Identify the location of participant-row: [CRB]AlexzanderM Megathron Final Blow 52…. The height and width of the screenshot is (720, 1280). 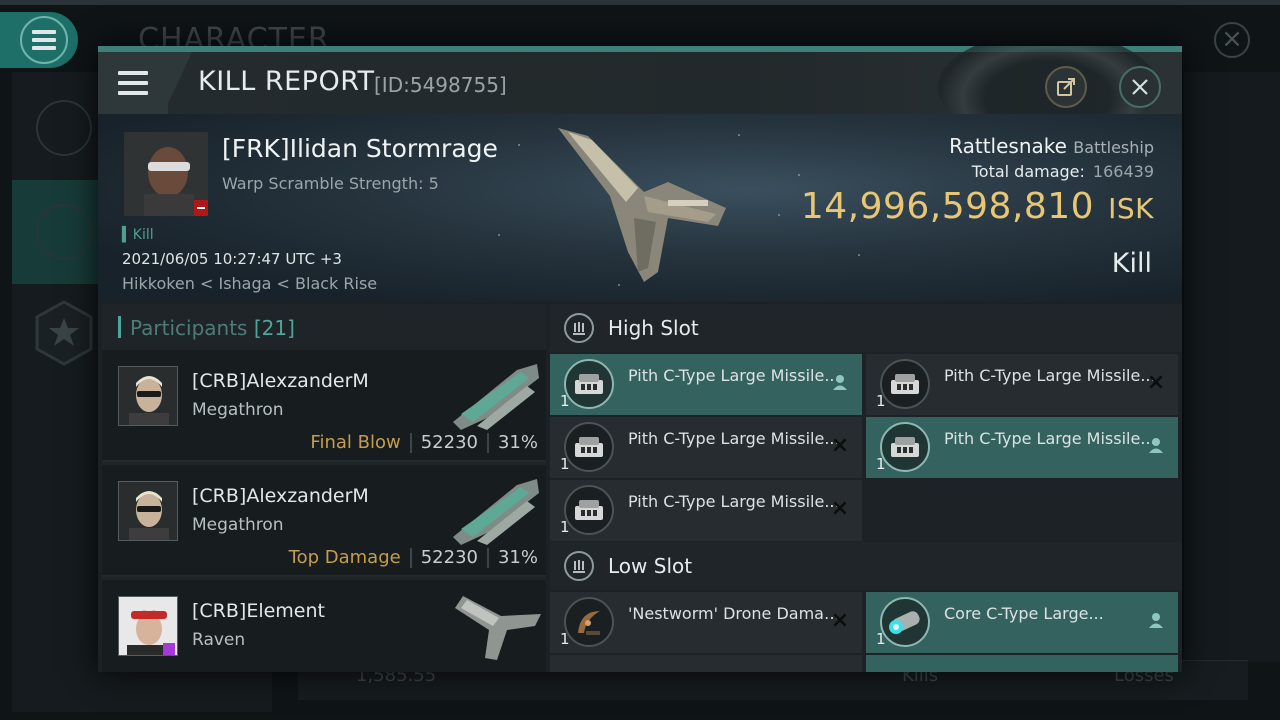
(324, 406).